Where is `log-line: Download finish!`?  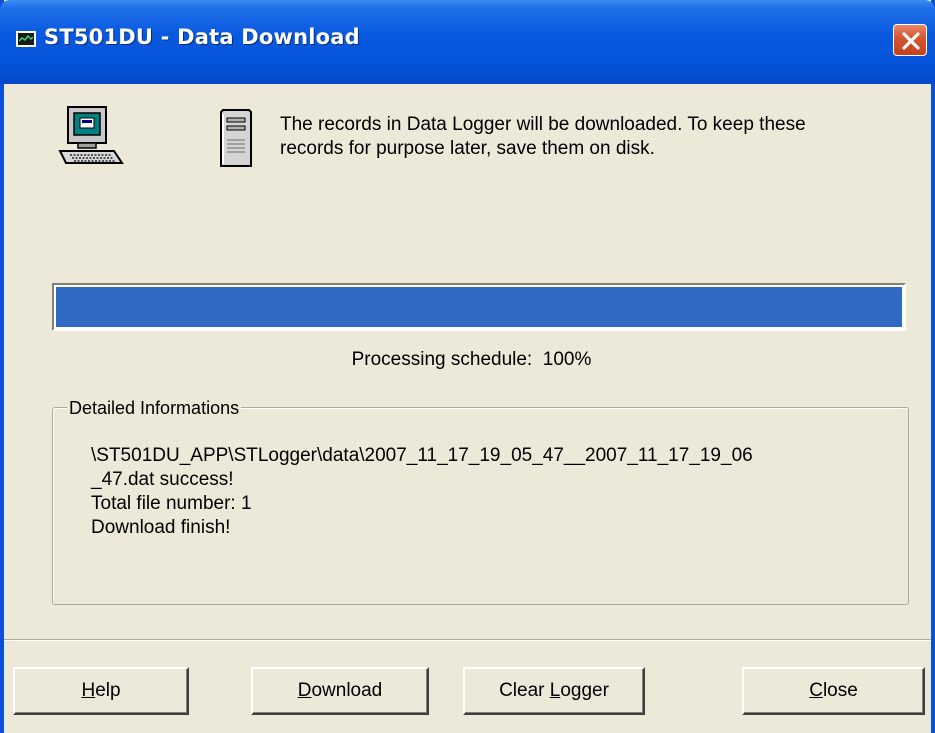 log-line: Download finish! is located at coordinates (161, 527).